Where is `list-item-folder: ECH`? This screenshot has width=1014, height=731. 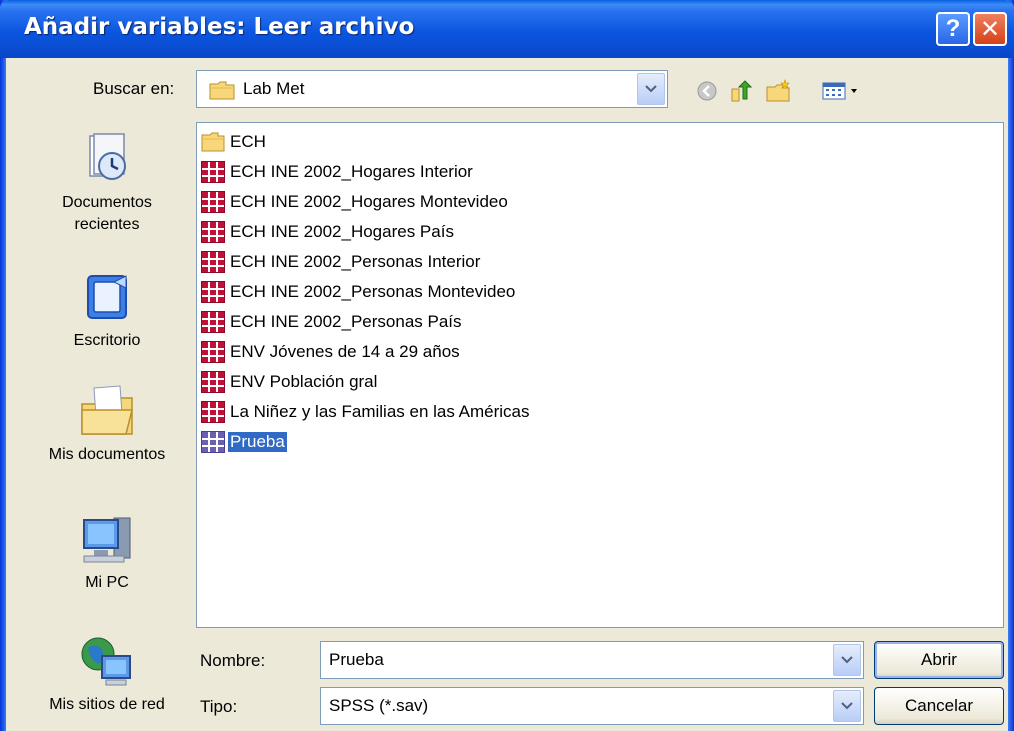 list-item-folder: ECH is located at coordinates (234, 142).